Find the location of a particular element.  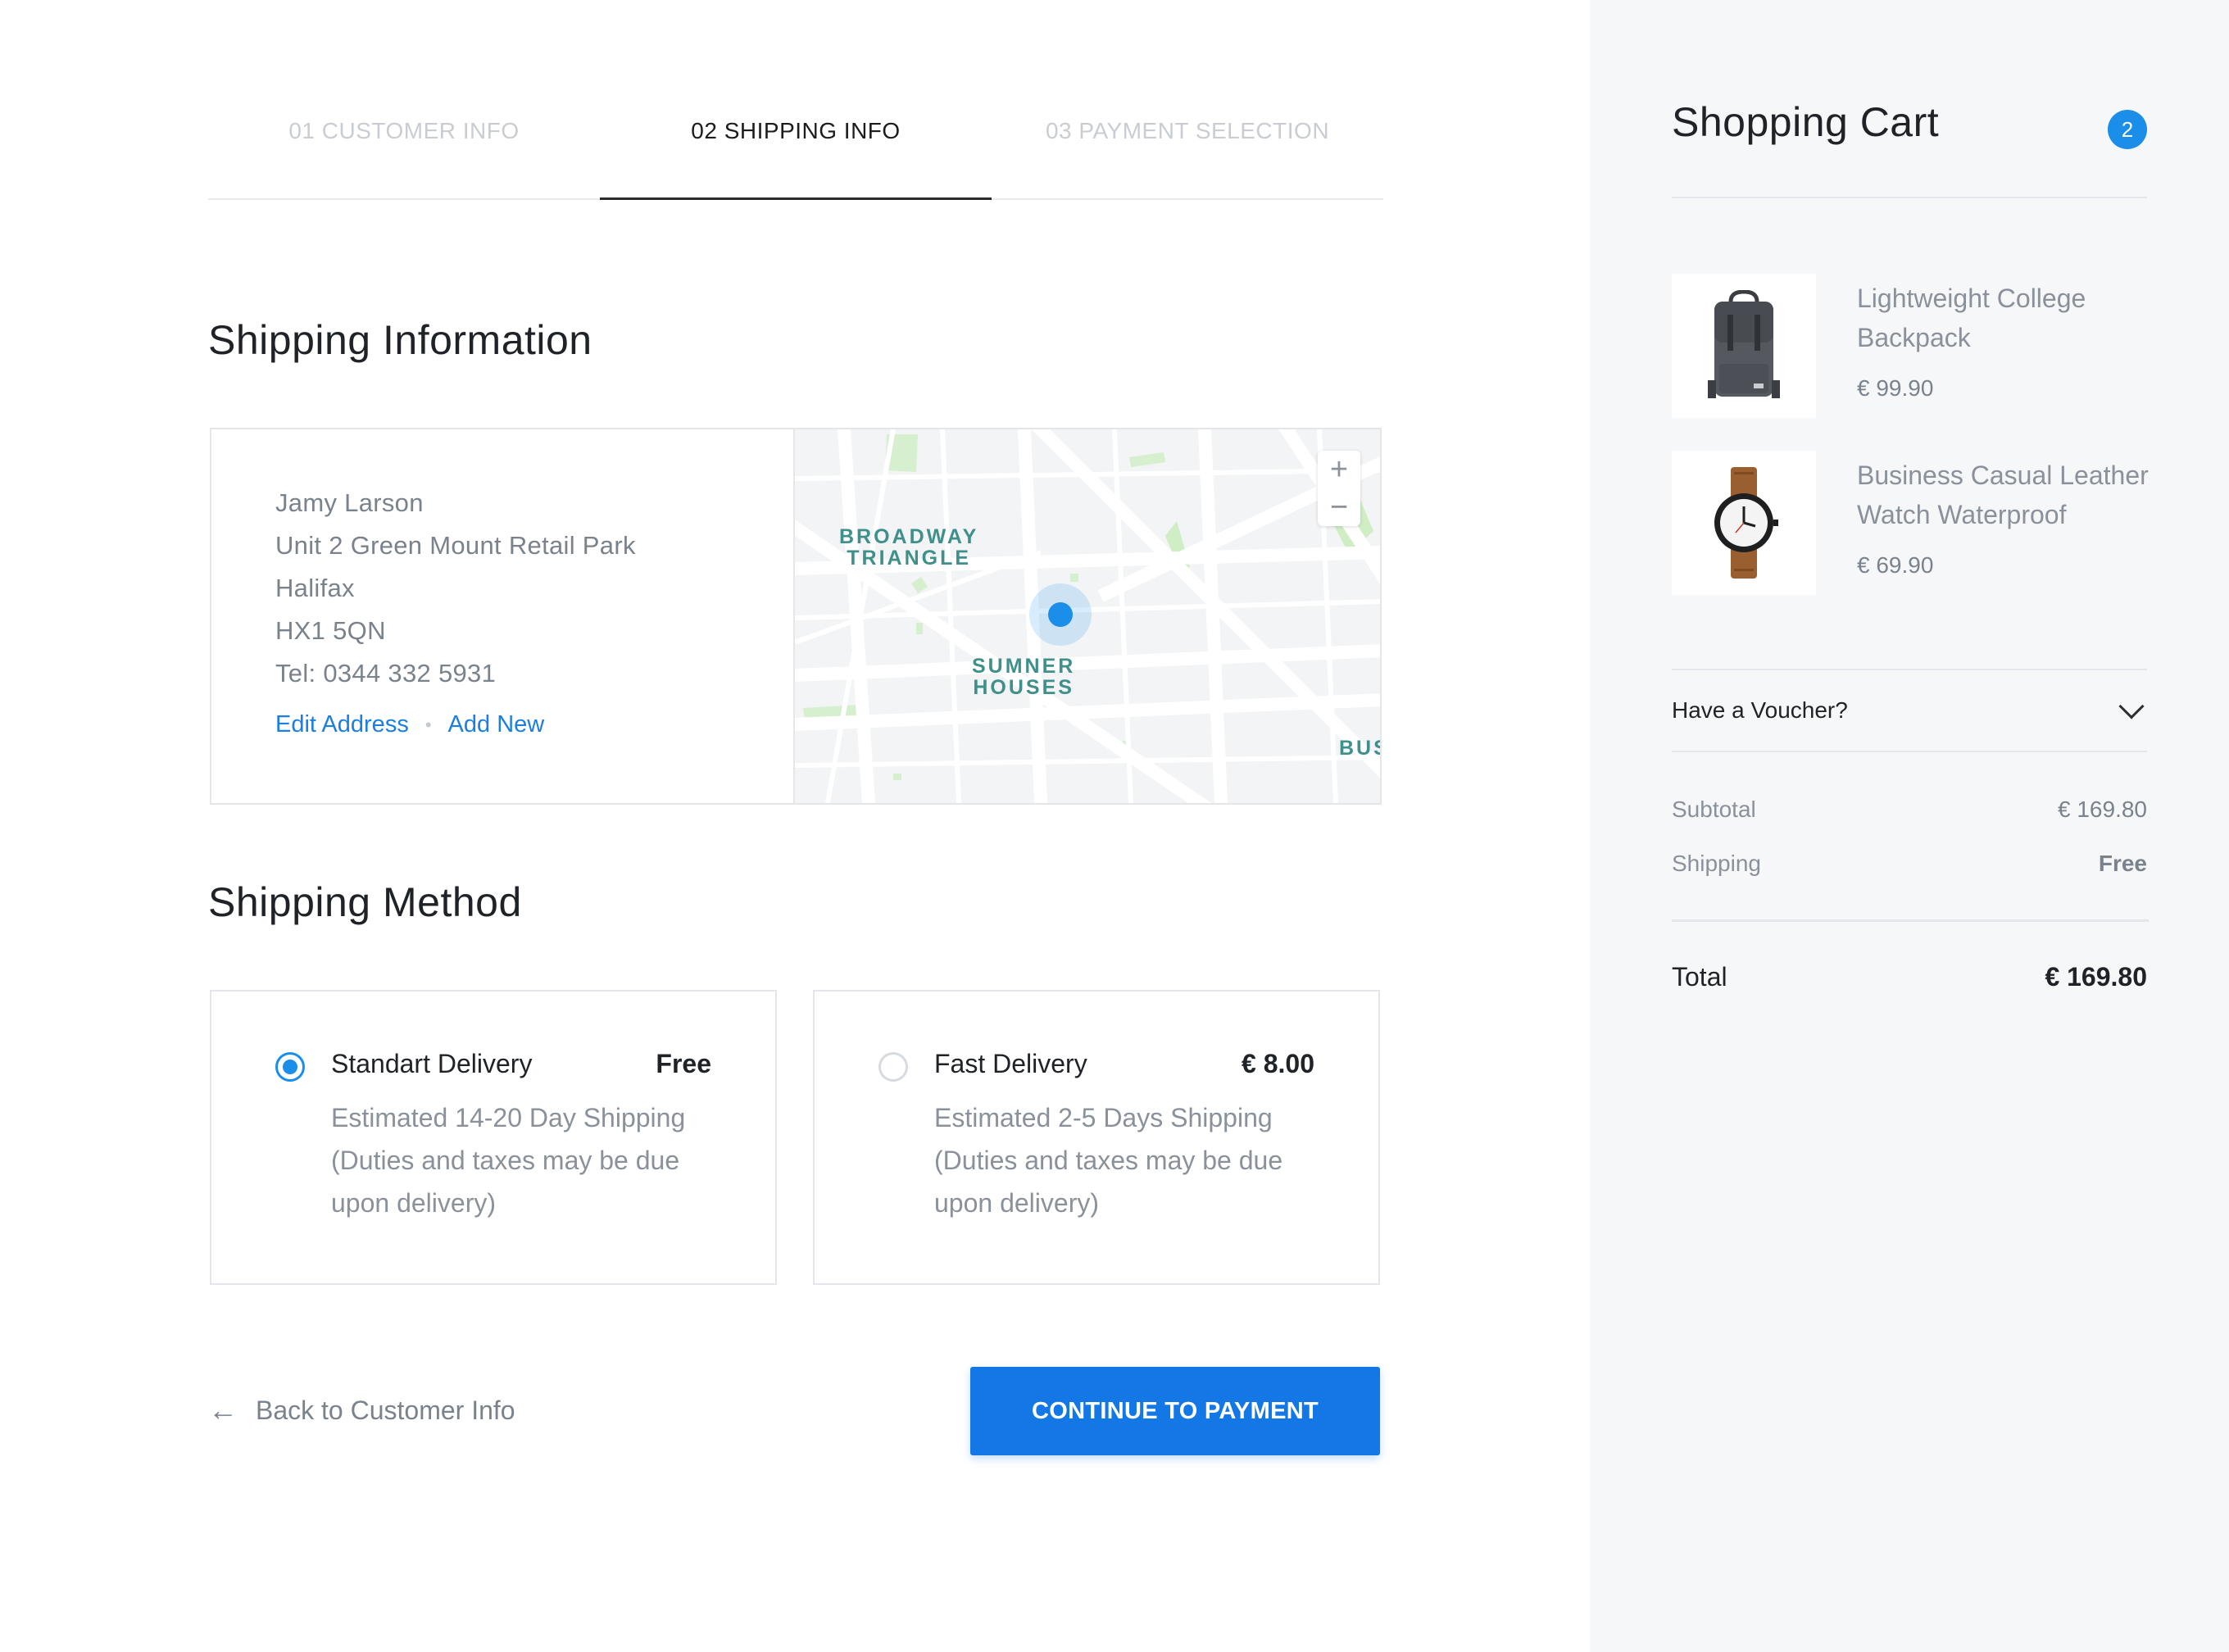

cart-item-price: € 69.90 is located at coordinates (1895, 565).